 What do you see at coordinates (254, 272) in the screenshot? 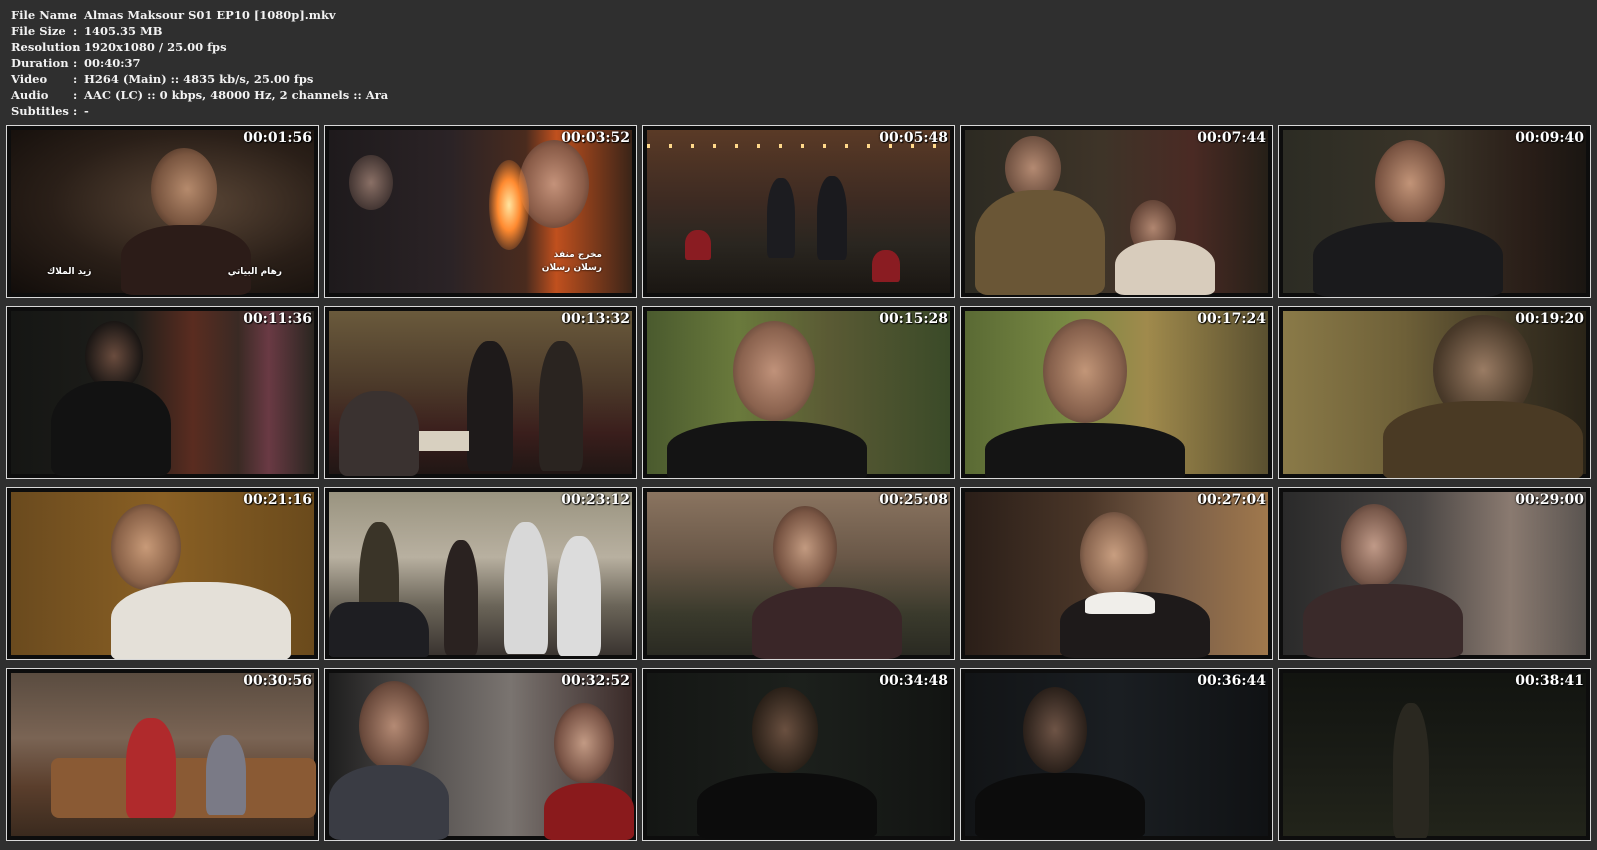
I see `credit-caption: رهام البياتي` at bounding box center [254, 272].